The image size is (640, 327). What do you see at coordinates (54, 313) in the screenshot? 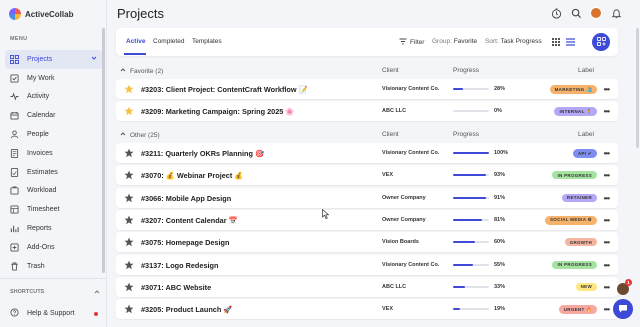
I see `help-support-link: Help & Support` at bounding box center [54, 313].